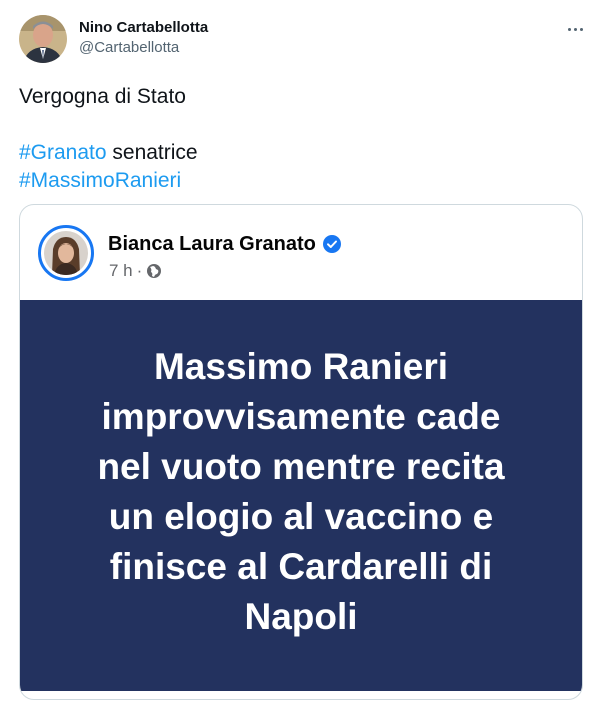 This screenshot has height=717, width=604. What do you see at coordinates (121, 270) in the screenshot?
I see `post-time: 7 h` at bounding box center [121, 270].